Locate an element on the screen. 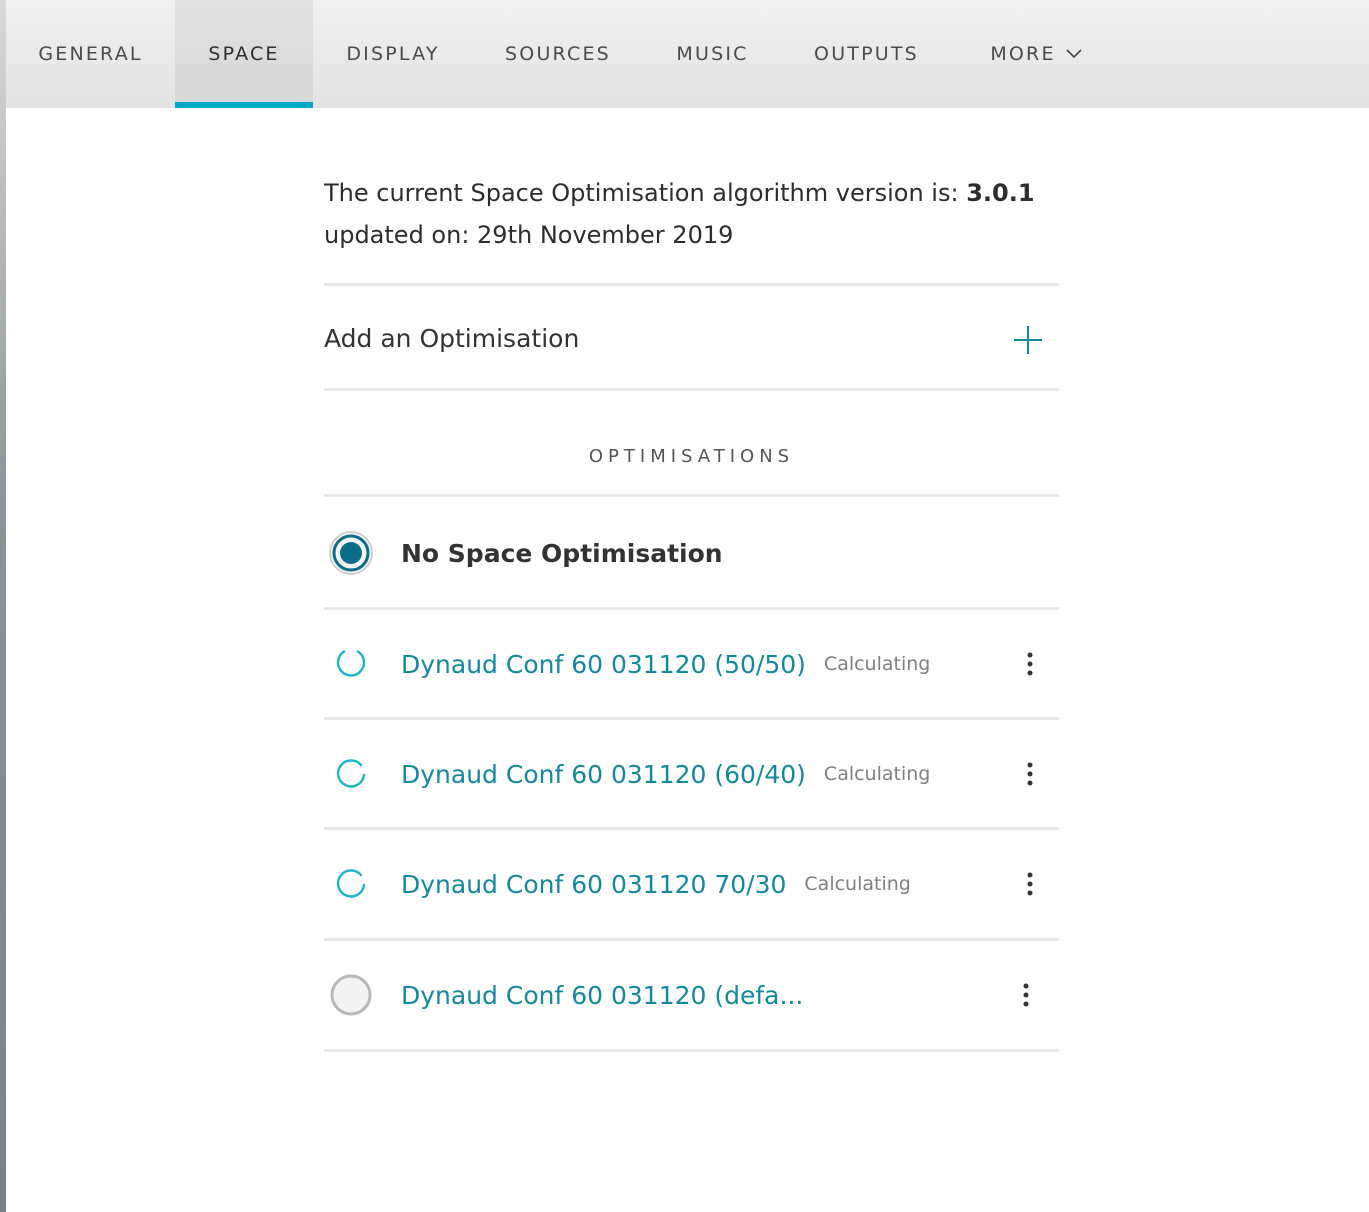  left-window-edge is located at coordinates (3, 606).